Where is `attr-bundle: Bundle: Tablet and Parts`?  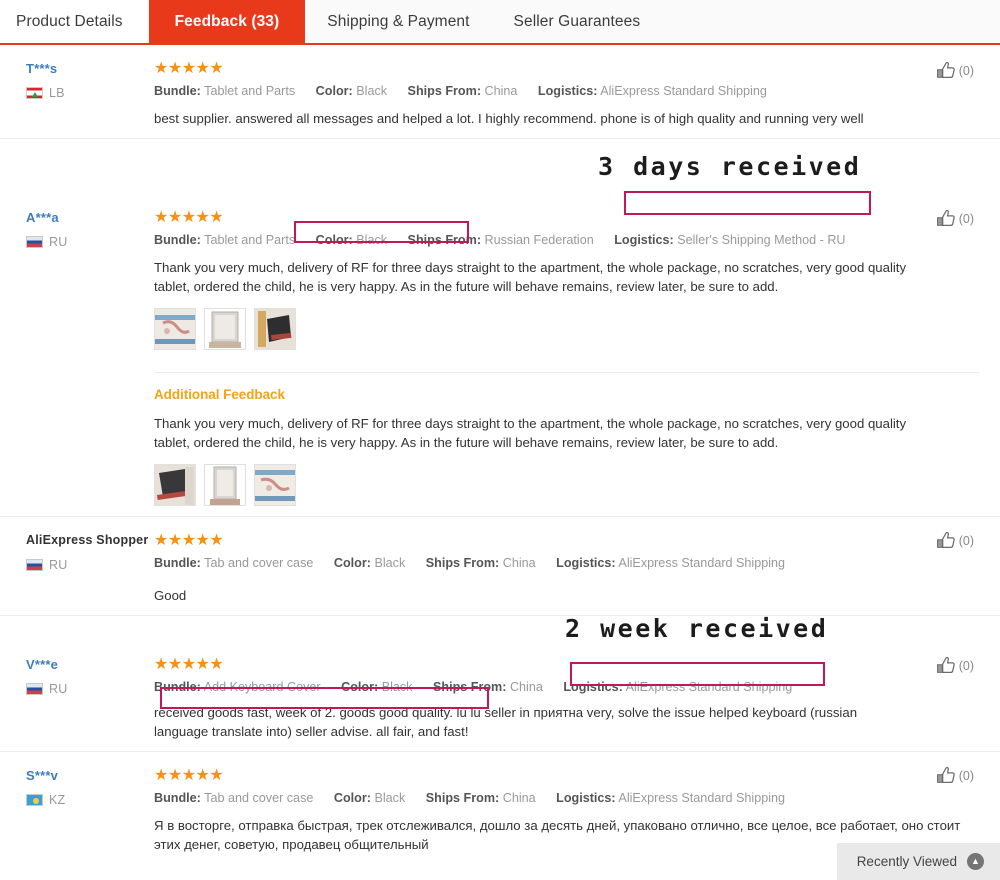 attr-bundle: Bundle: Tablet and Parts is located at coordinates (224, 91).